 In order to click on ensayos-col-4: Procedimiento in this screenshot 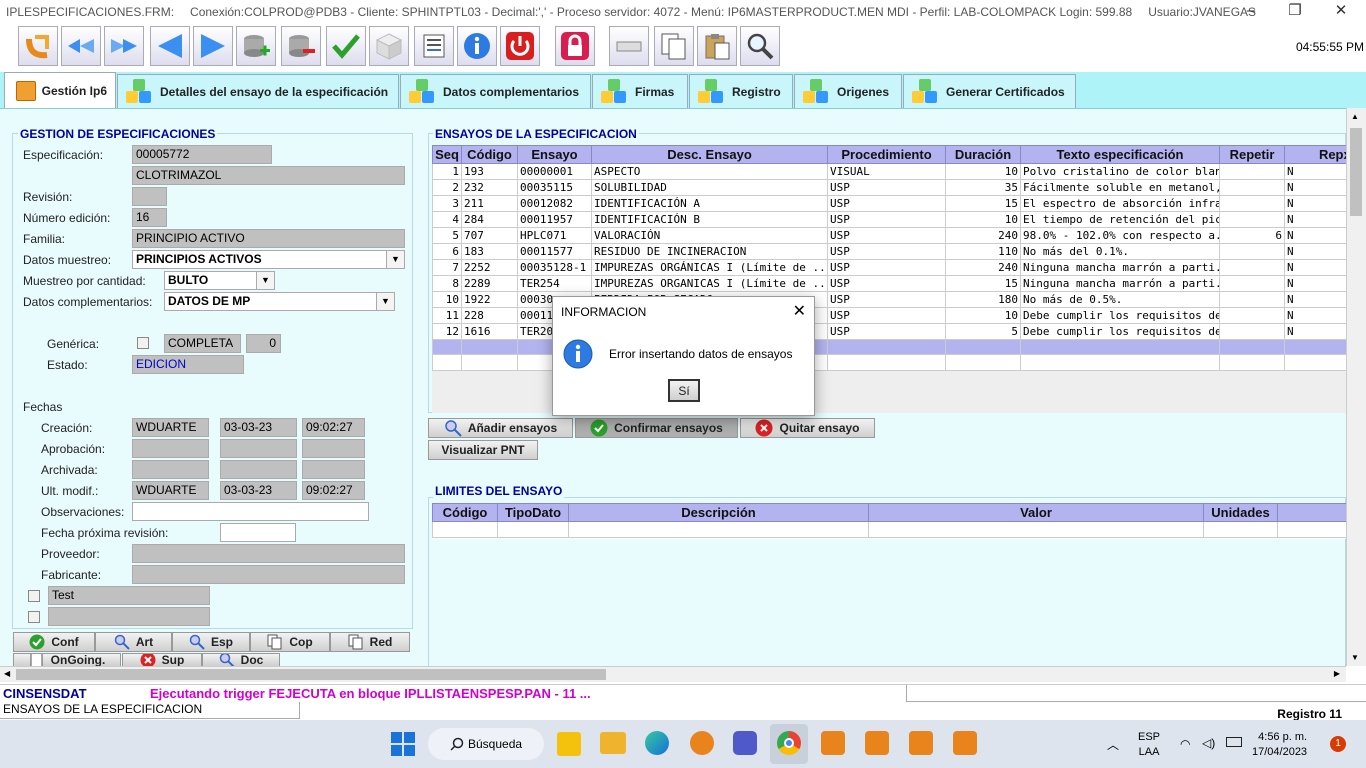, I will do `click(886, 154)`.